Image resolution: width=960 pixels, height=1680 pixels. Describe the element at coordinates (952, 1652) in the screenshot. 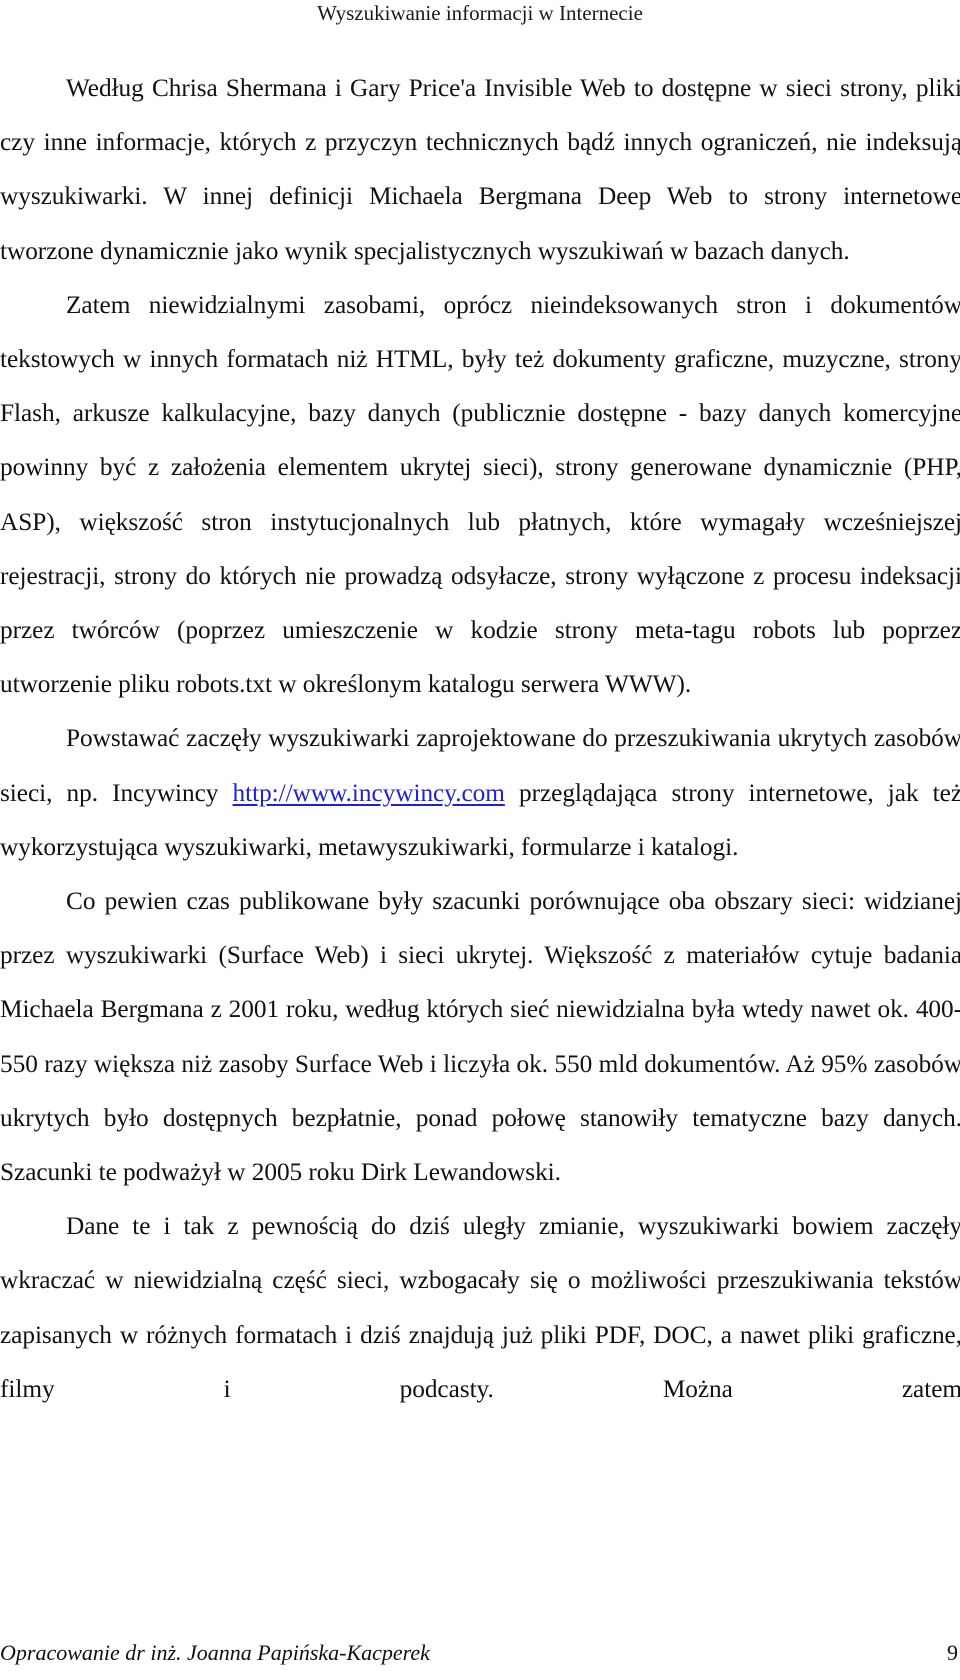

I see `page-number: 9` at that location.